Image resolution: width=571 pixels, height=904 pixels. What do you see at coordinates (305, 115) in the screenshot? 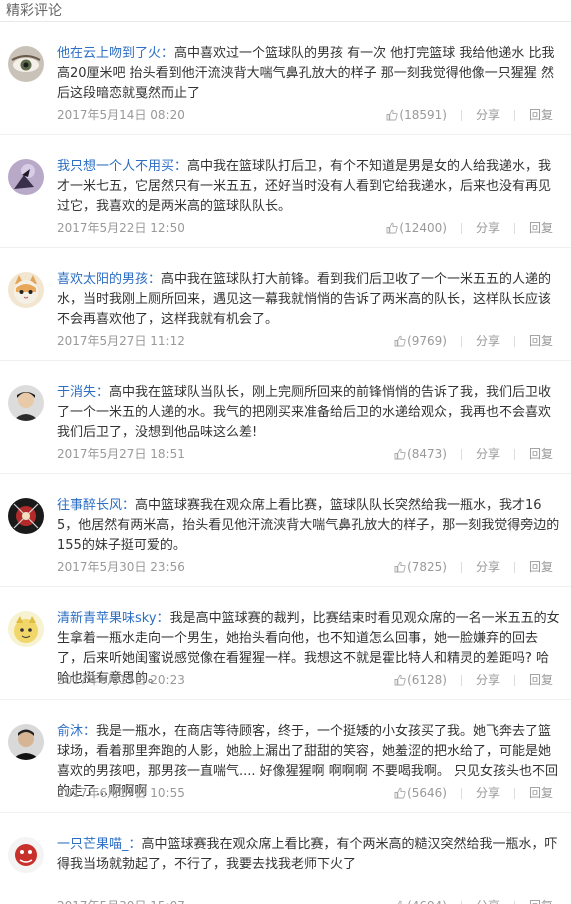
I see `comment-meta: 2017年5月14日 08:20 (18591) 分享 回复` at bounding box center [305, 115].